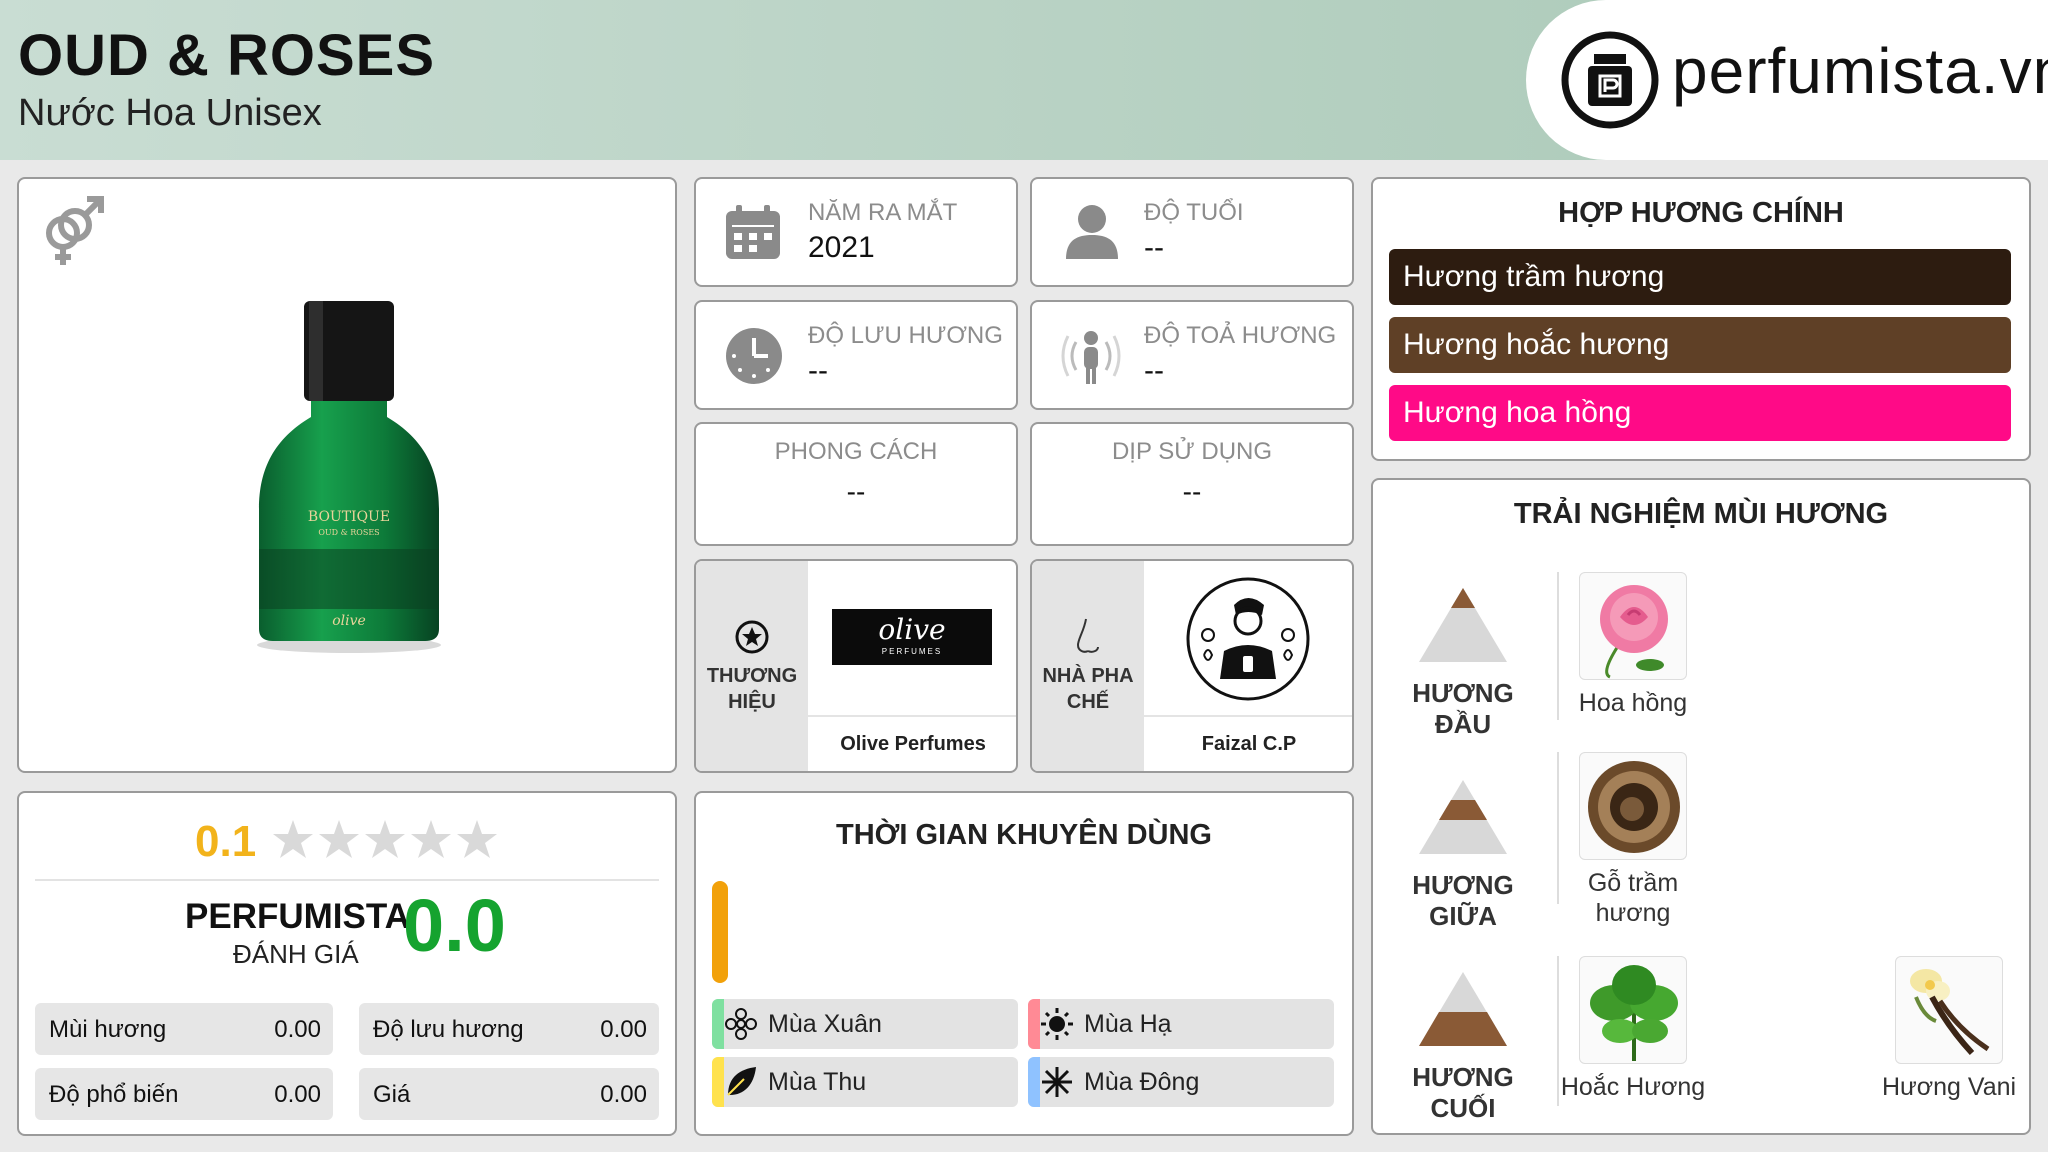  I want to click on agarwood-icon, so click(1634, 807).